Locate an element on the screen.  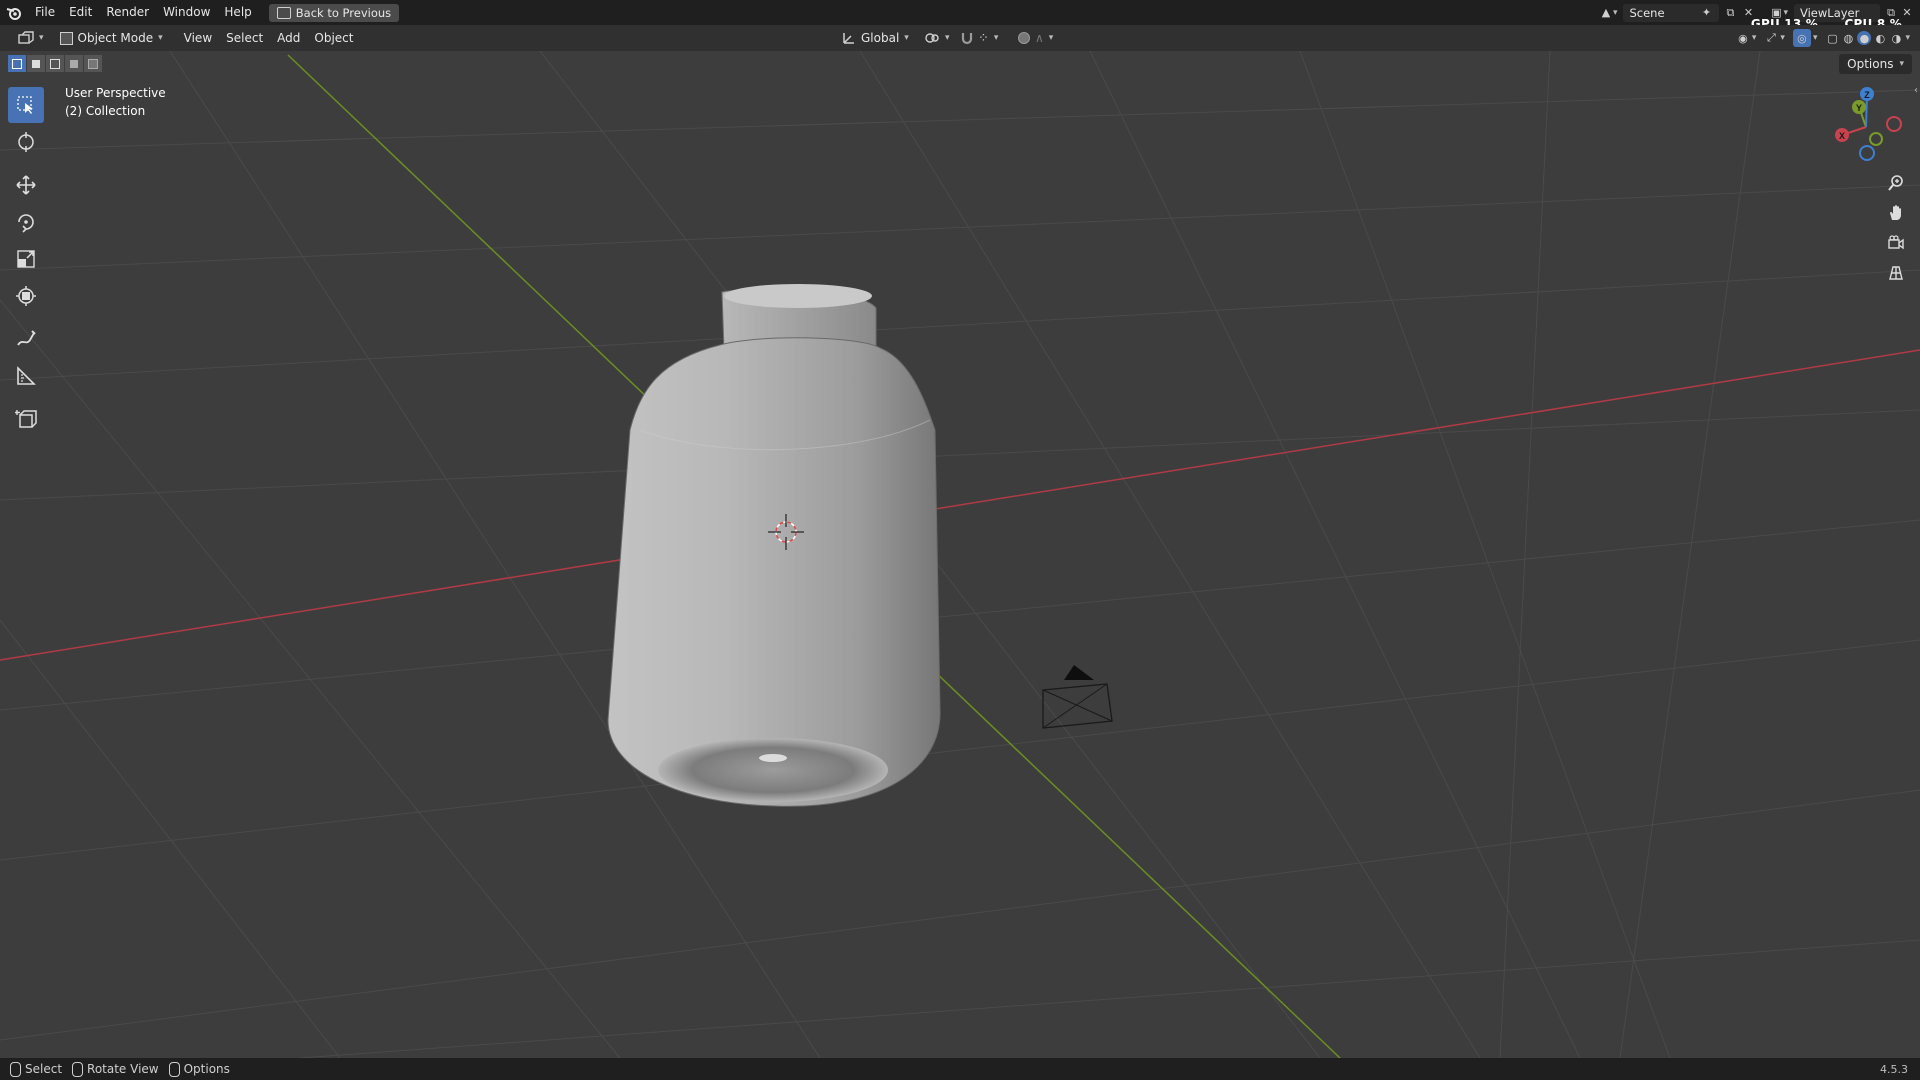
menu-view: View is located at coordinates (198, 38).